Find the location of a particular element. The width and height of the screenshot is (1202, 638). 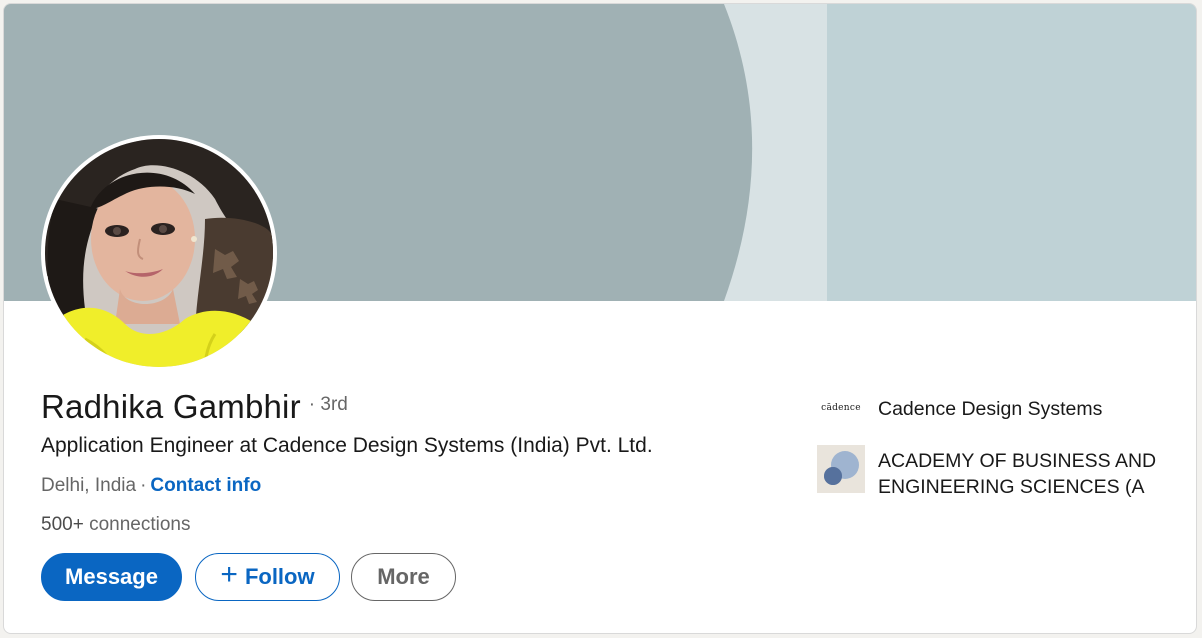

follow-button-label: Follow is located at coordinates (279, 576).